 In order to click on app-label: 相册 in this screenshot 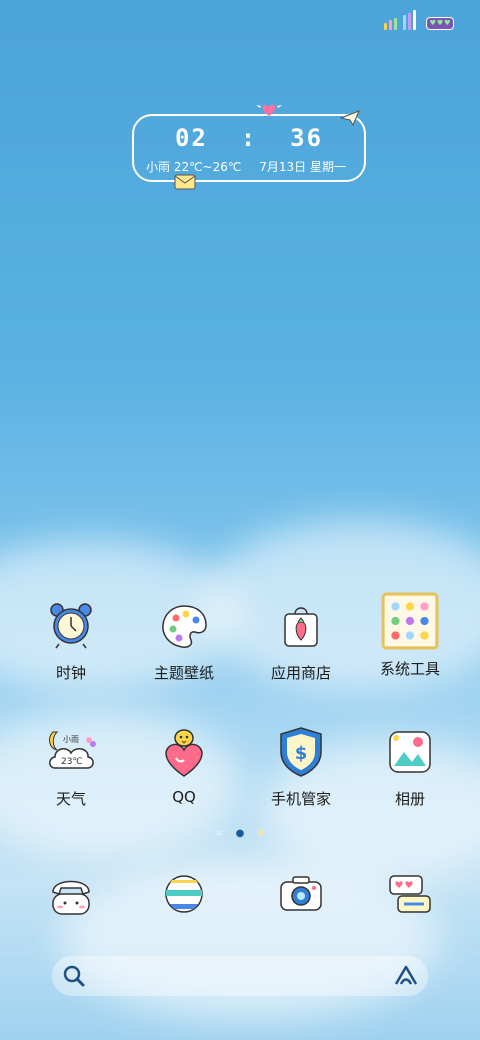, I will do `click(409, 799)`.